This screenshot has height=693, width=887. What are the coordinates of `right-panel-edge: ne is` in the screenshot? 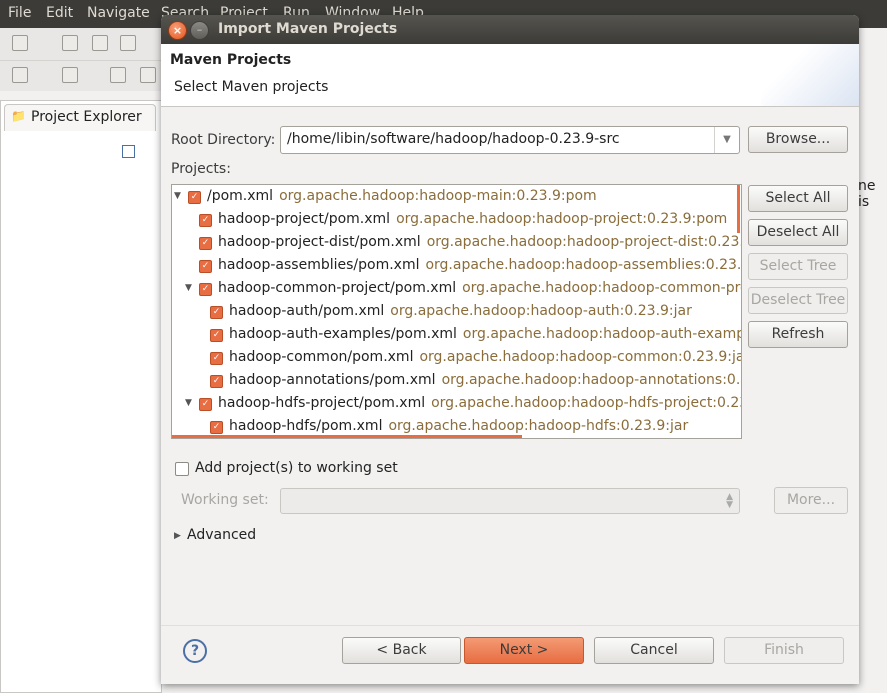 It's located at (872, 360).